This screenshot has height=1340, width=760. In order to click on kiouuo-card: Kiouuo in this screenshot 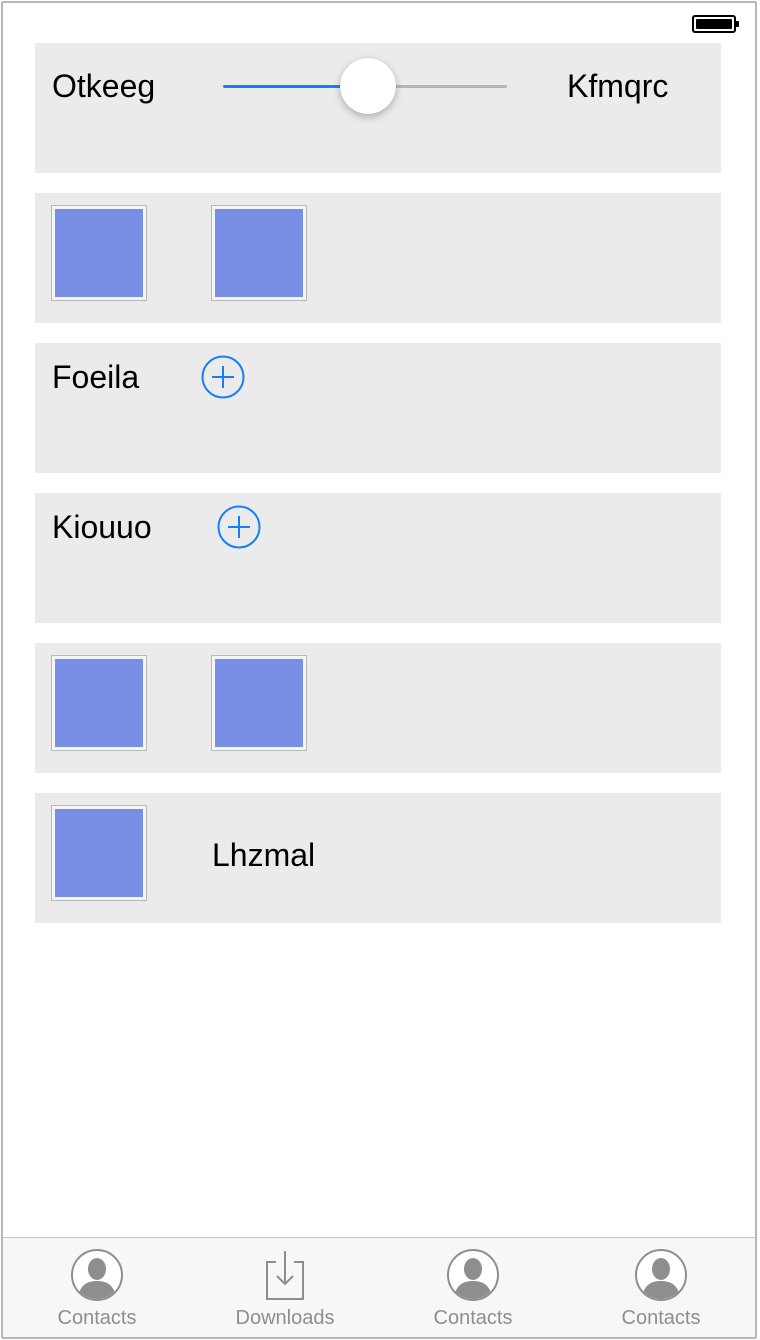, I will do `click(378, 558)`.